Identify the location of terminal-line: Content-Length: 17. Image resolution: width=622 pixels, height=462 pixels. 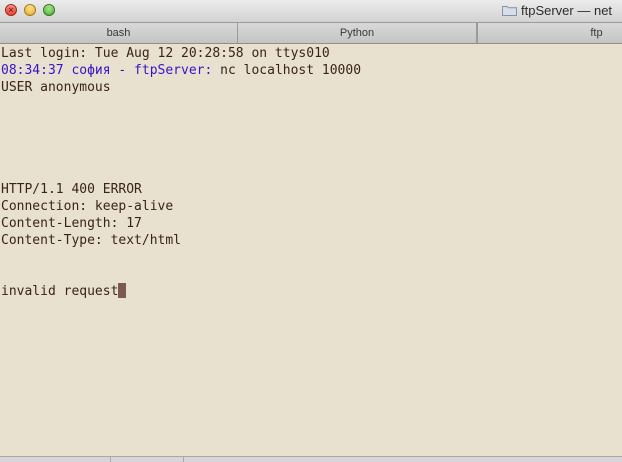
(71, 223).